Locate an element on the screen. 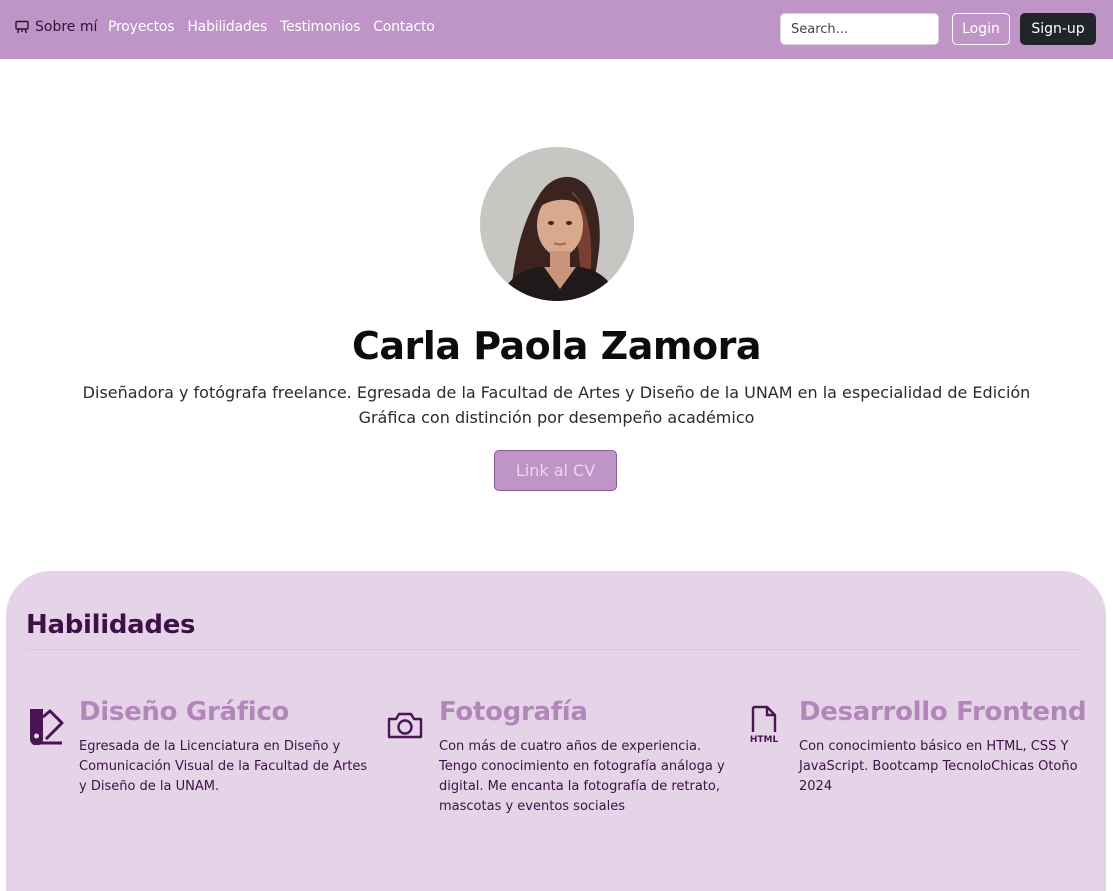 This screenshot has height=891, width=1113. nav-link-habilidades: Habilidades is located at coordinates (227, 27).